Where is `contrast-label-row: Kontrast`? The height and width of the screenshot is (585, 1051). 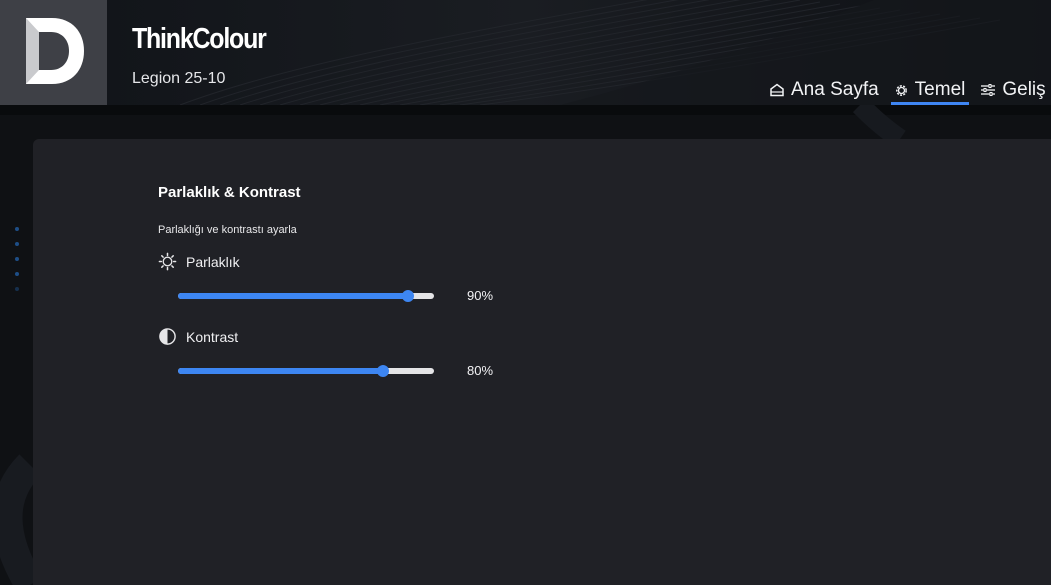 contrast-label-row: Kontrast is located at coordinates (198, 336).